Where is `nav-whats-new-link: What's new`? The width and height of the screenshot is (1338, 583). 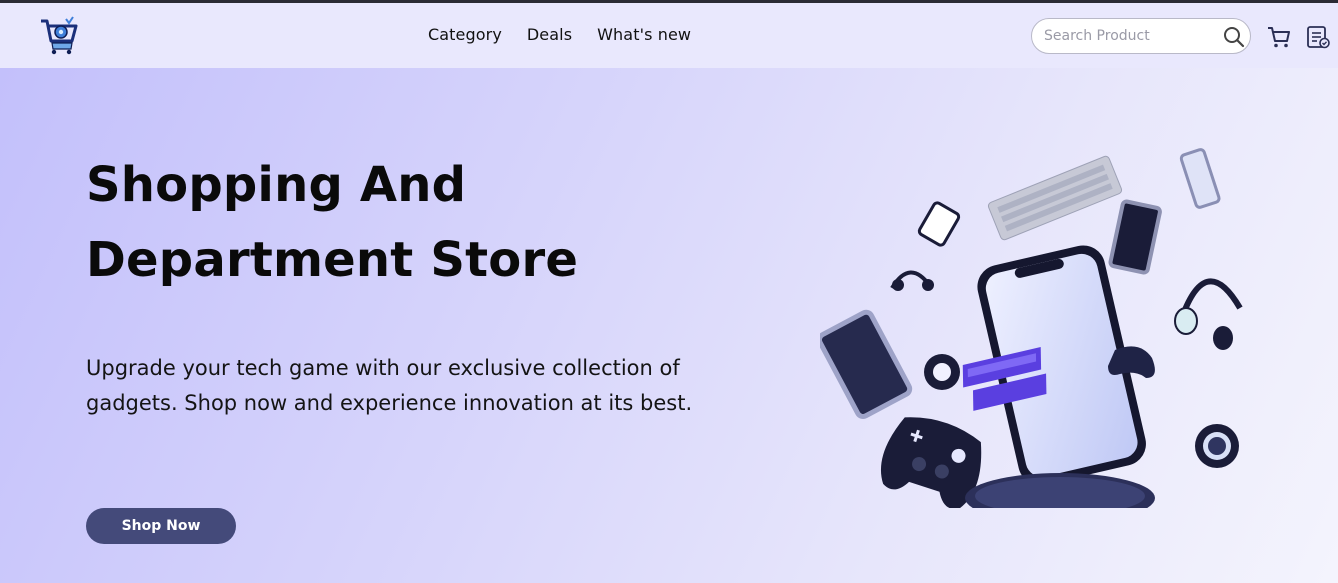 nav-whats-new-link: What's new is located at coordinates (644, 34).